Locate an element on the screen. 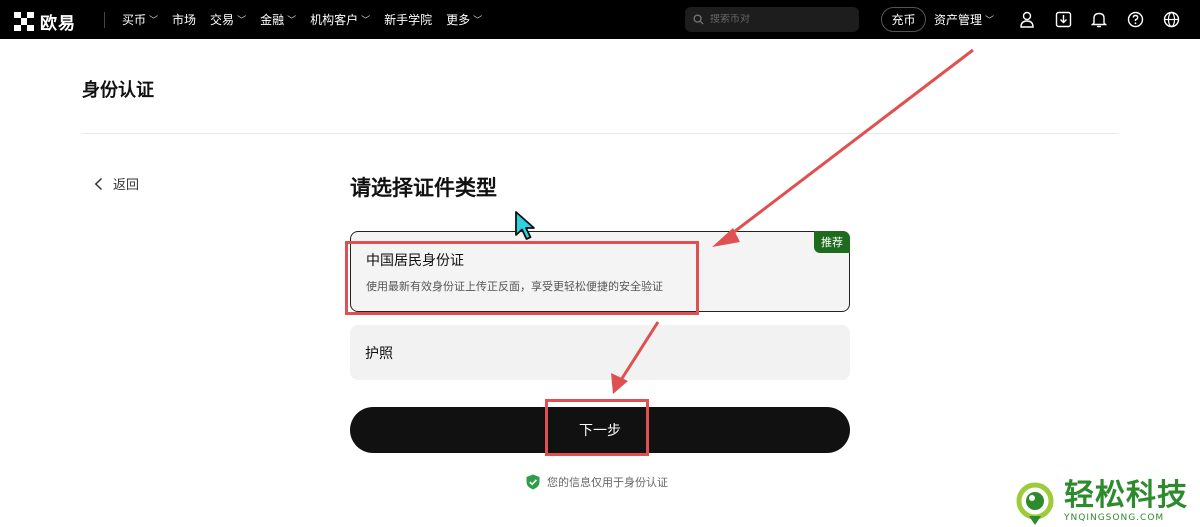 The image size is (1200, 527). bell-icon is located at coordinates (1099, 19).